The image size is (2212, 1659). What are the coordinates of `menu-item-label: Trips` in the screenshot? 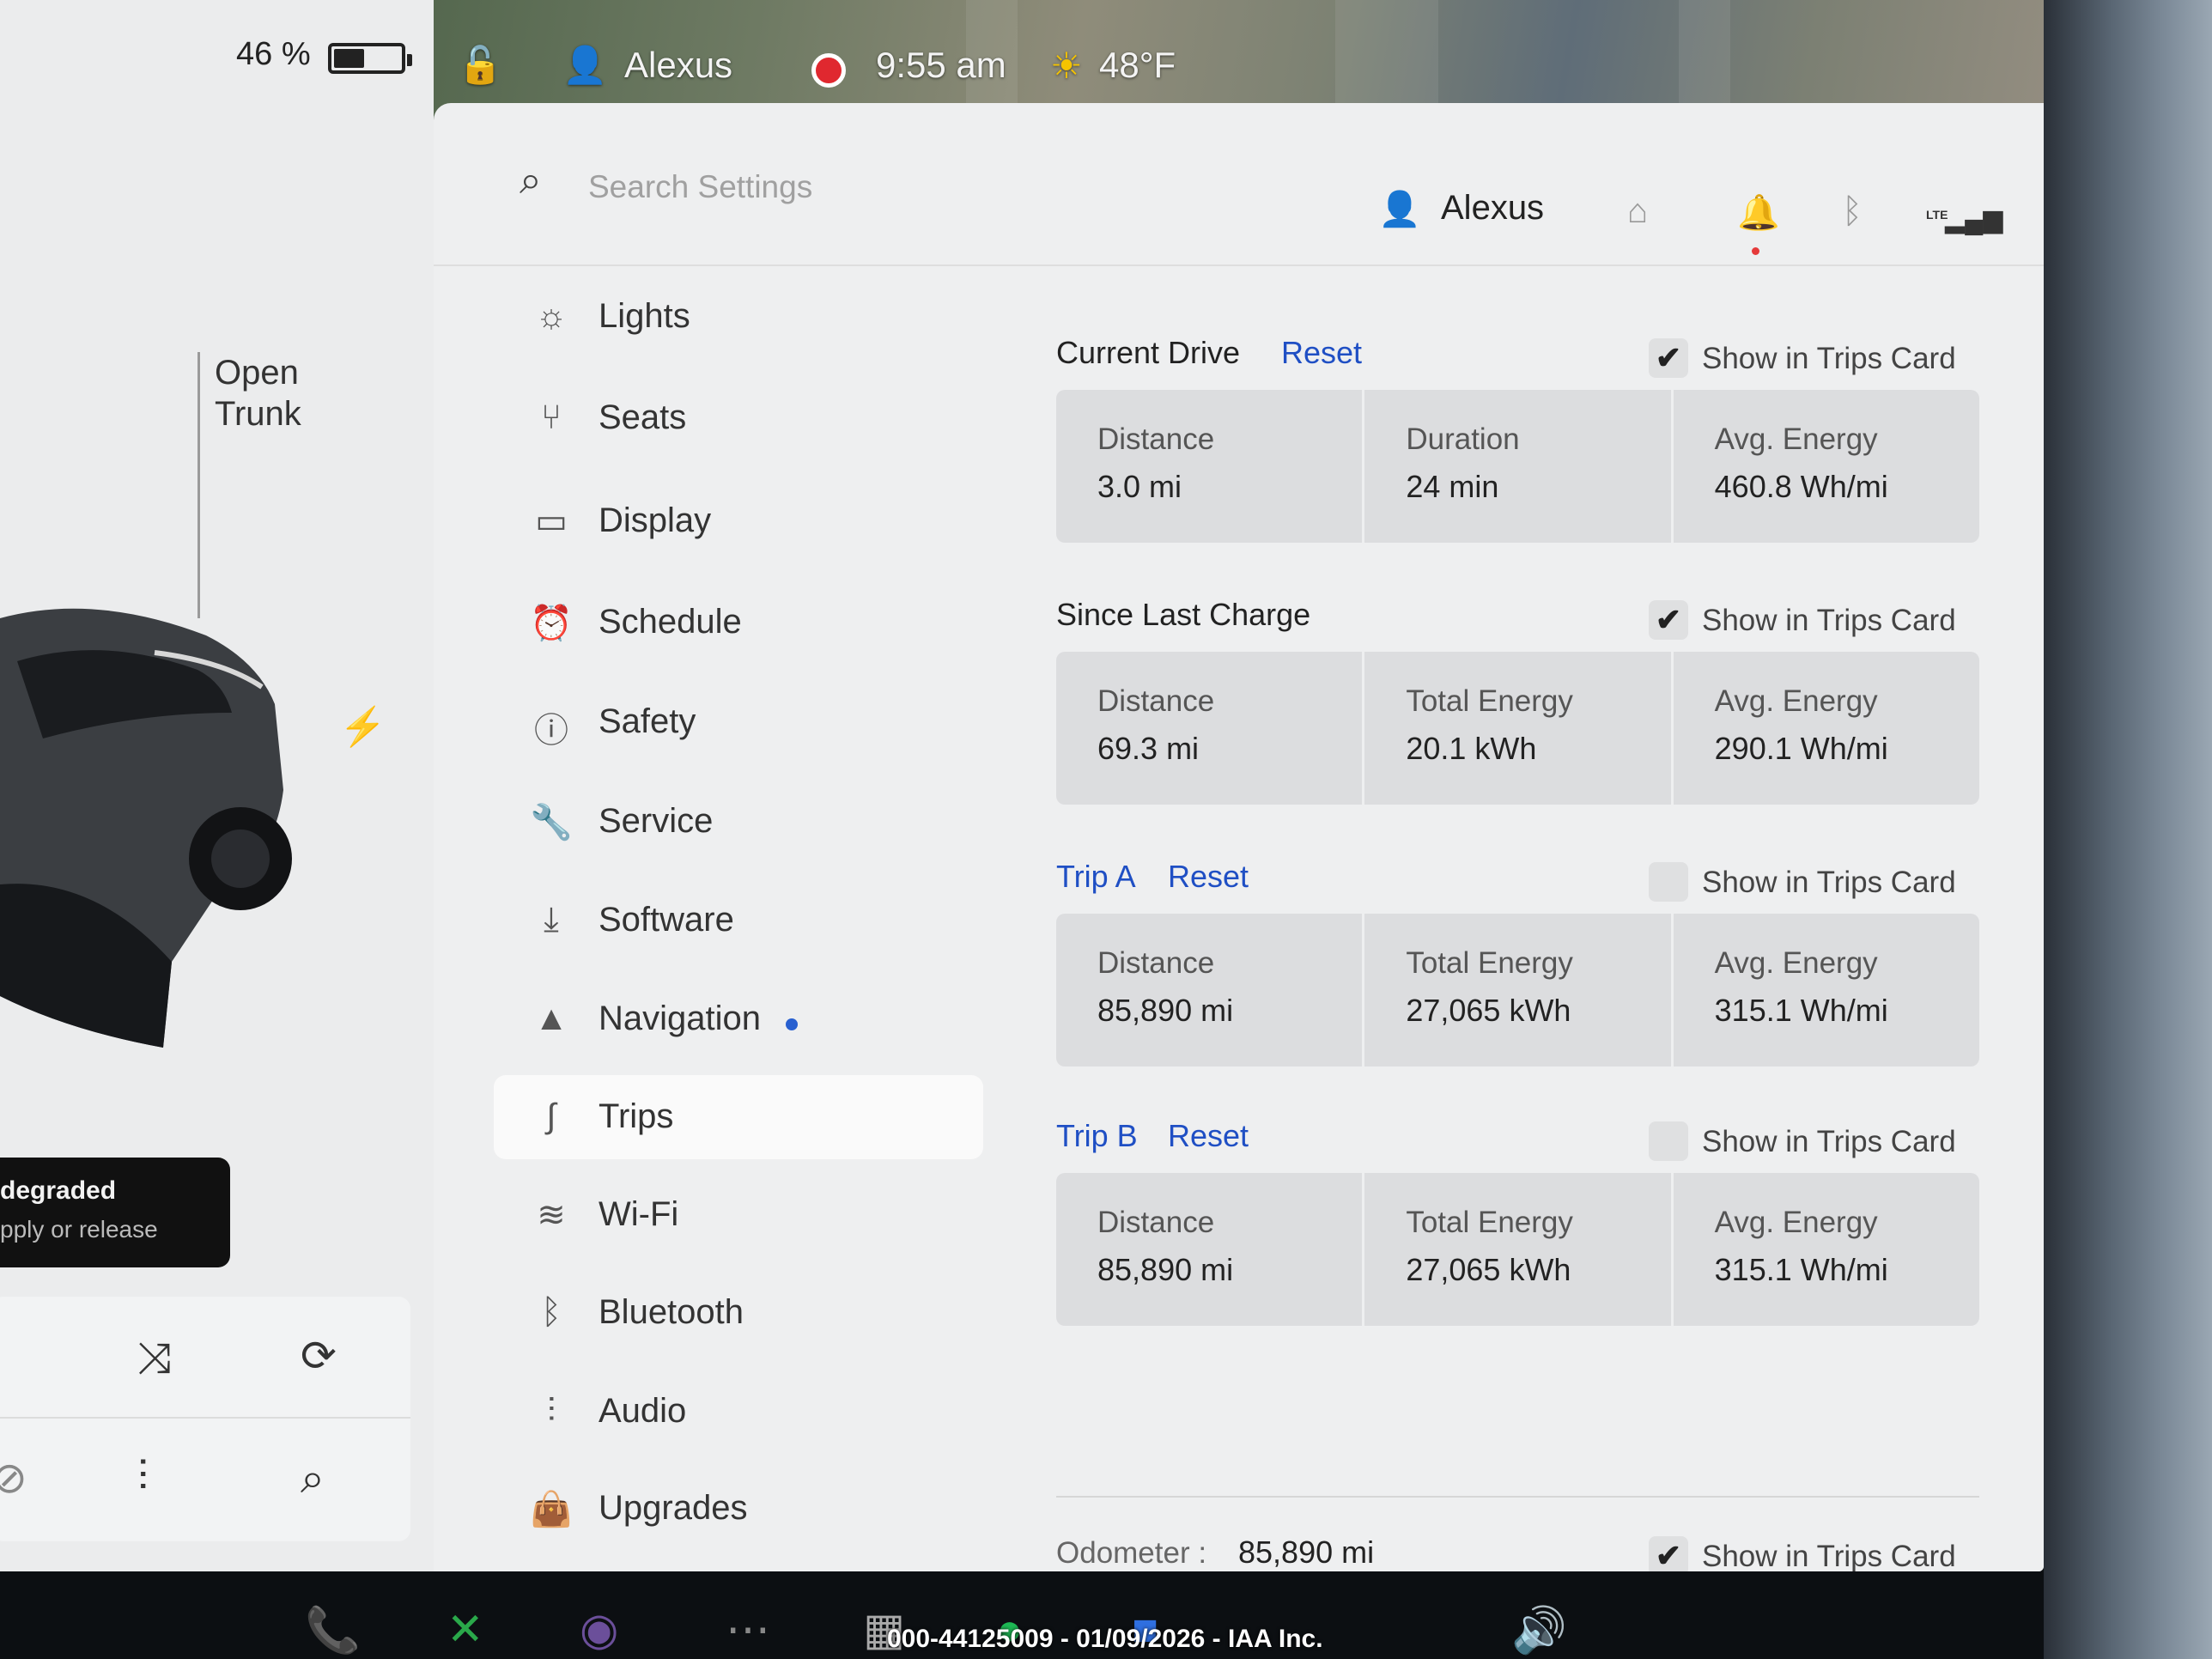 It's located at (636, 1116).